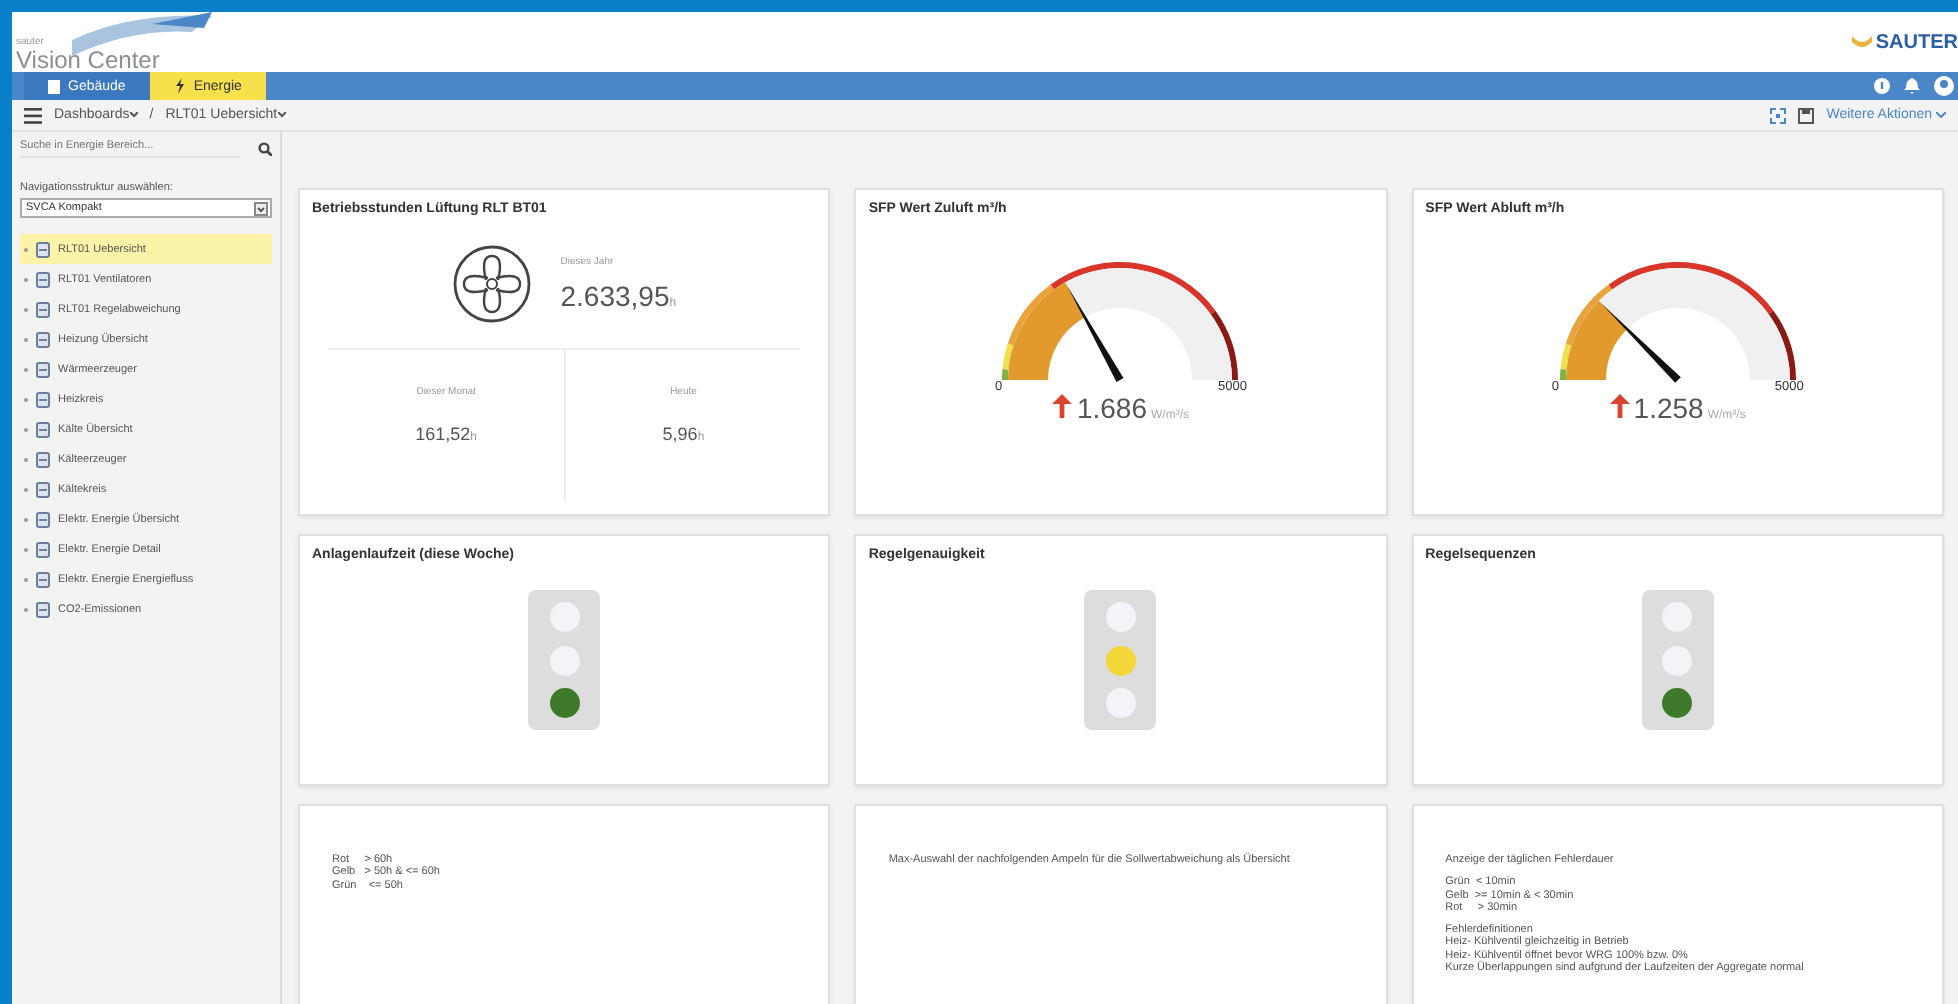  Describe the element at coordinates (1861, 42) in the screenshot. I see `brand-mark-icon` at that location.